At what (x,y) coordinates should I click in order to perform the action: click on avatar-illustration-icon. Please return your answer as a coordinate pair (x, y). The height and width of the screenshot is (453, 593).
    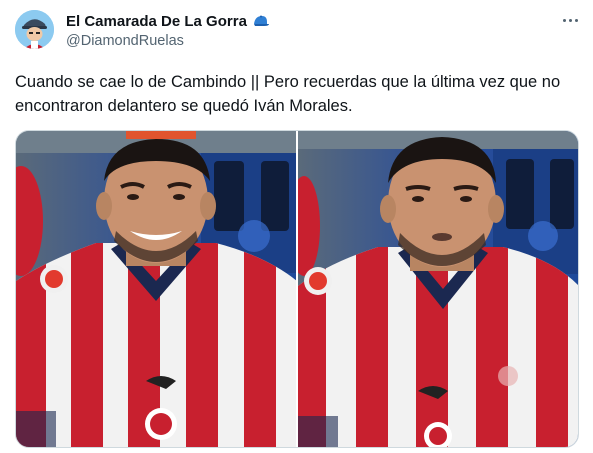
    Looking at the image, I should click on (34, 29).